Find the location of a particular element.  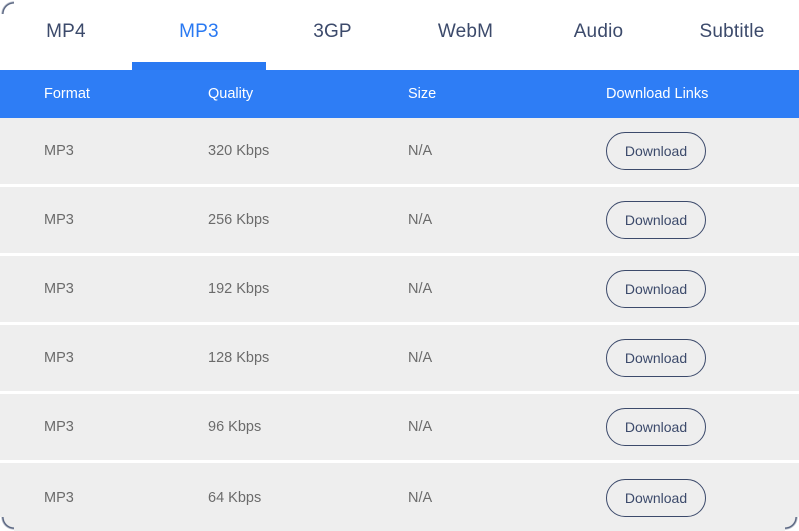

cell-quality: 64 Kbps is located at coordinates (235, 497).